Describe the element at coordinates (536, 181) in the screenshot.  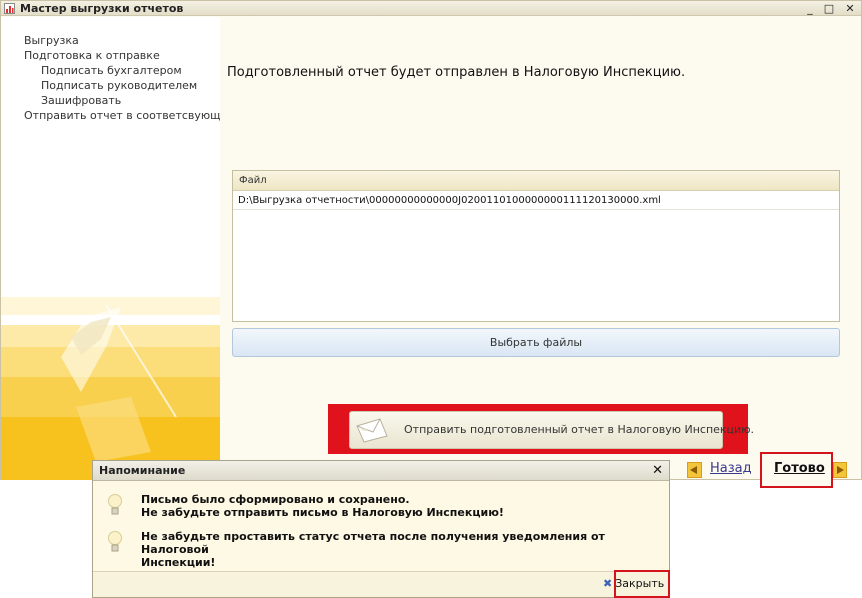
I see `files-column-header: Файл` at that location.